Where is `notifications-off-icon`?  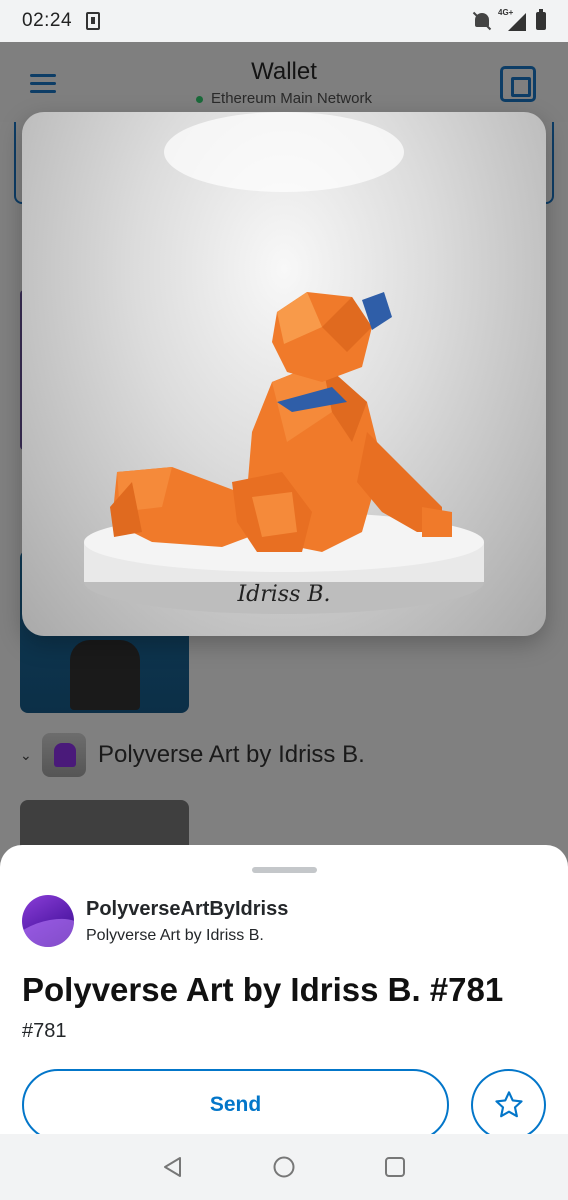 notifications-off-icon is located at coordinates (482, 21).